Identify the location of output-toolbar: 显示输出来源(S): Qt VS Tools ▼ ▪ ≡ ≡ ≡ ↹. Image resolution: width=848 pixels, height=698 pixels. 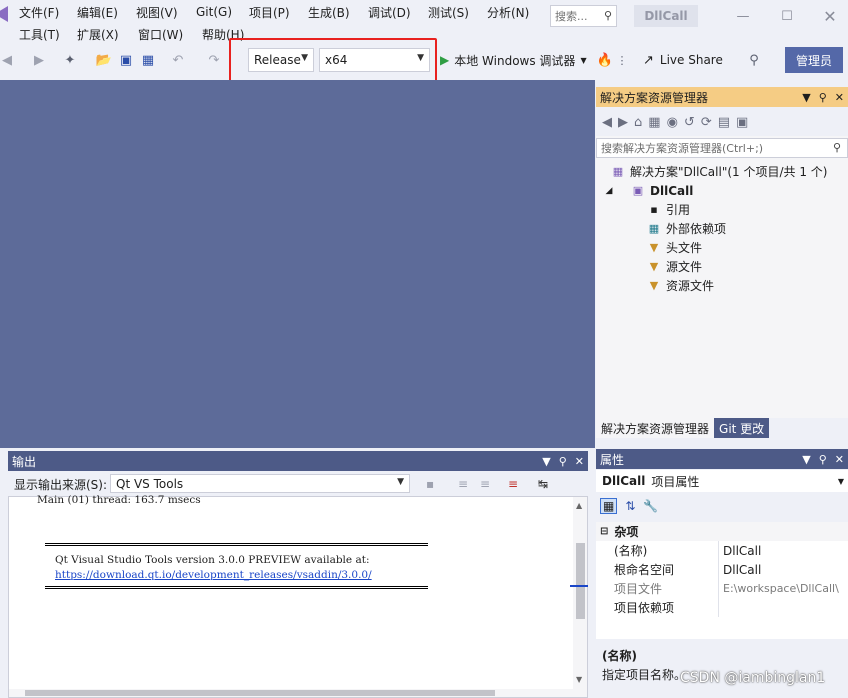
(298, 484).